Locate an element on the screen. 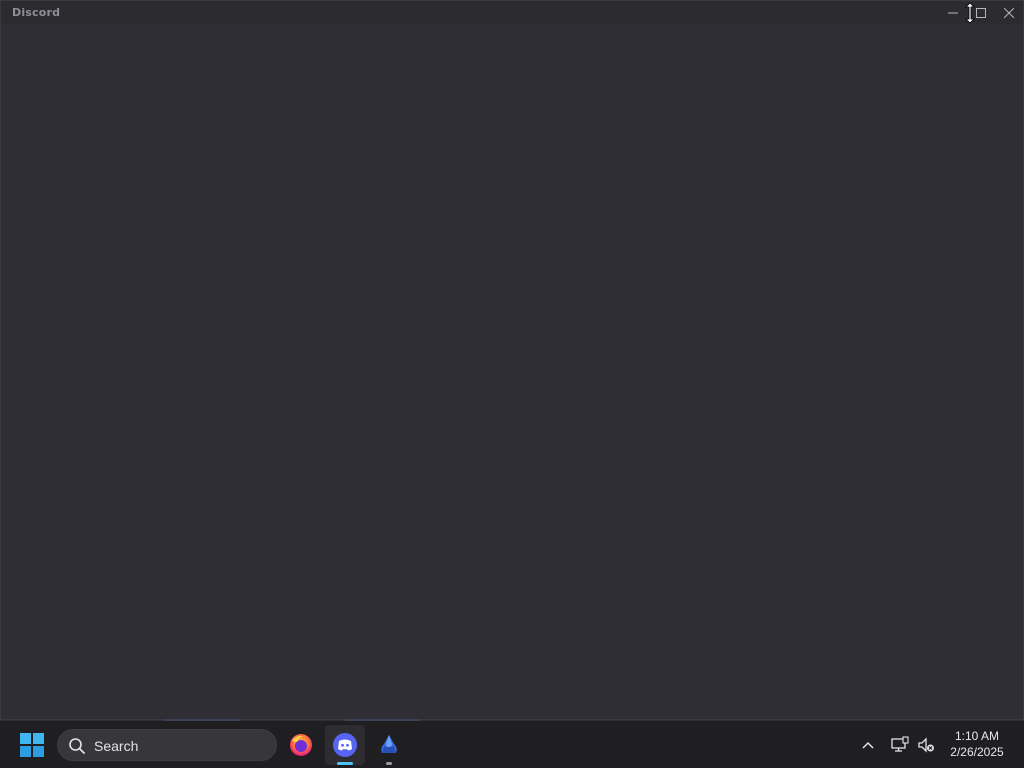 This screenshot has height=768, width=1024. minimize-icon is located at coordinates (953, 13).